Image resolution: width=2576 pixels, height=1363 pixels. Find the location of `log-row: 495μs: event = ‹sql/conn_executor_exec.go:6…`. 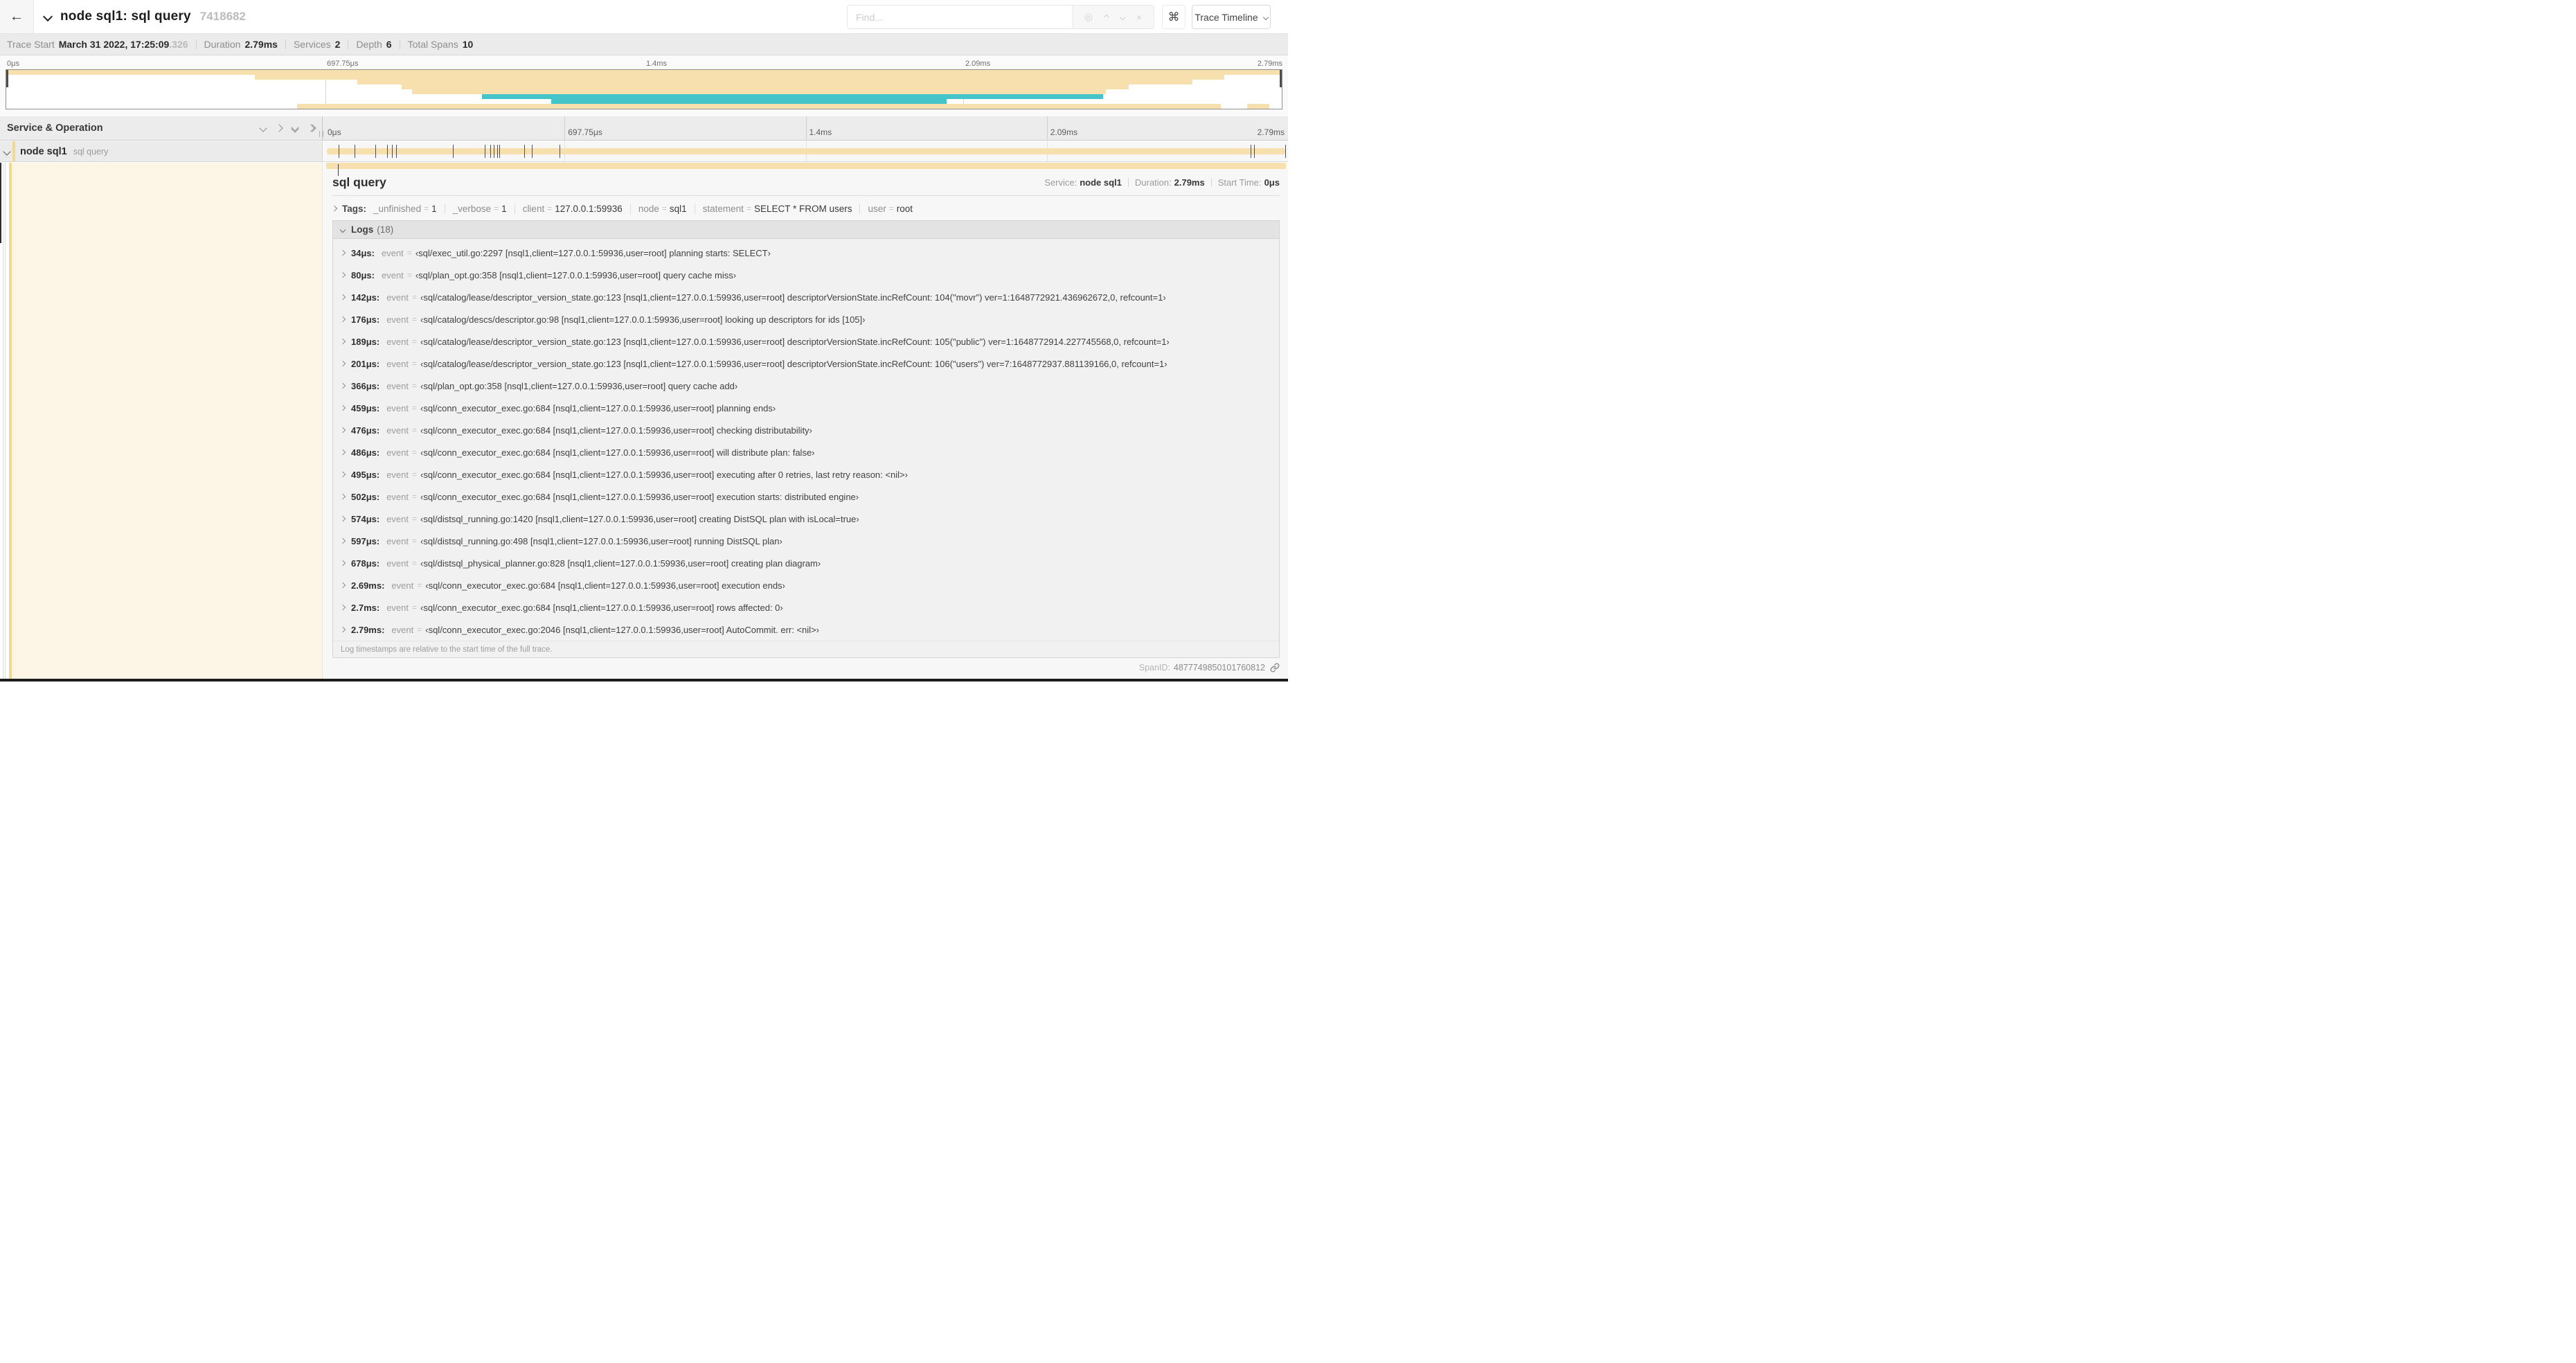

log-row: 495μs: event = ‹sql/conn_executor_exec.go:6… is located at coordinates (806, 474).